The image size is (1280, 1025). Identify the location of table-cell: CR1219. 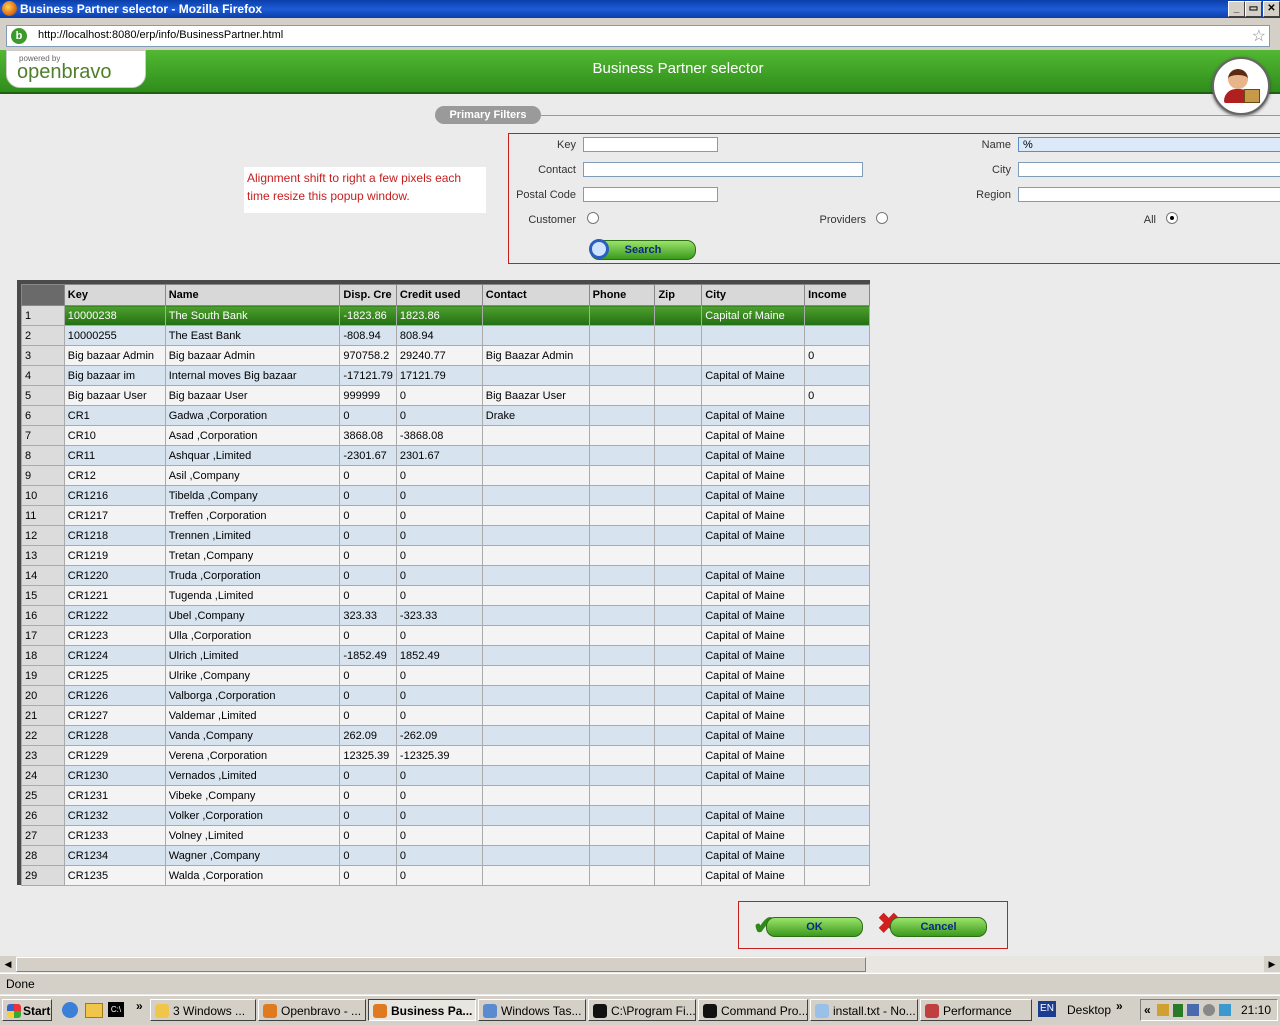
(114, 555).